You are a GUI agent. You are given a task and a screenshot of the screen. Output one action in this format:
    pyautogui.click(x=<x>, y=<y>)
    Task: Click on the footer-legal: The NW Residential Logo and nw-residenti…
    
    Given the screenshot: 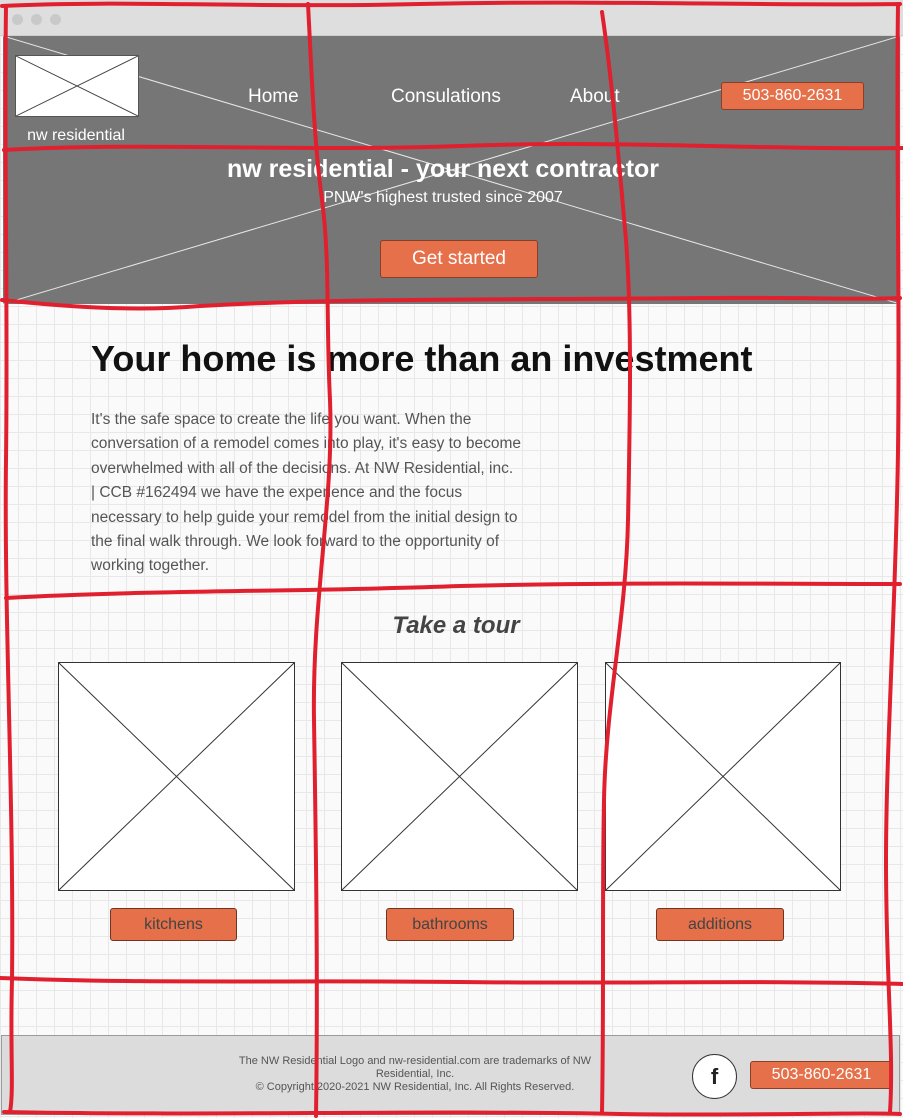 What is the action you would take?
    pyautogui.click(x=415, y=1074)
    